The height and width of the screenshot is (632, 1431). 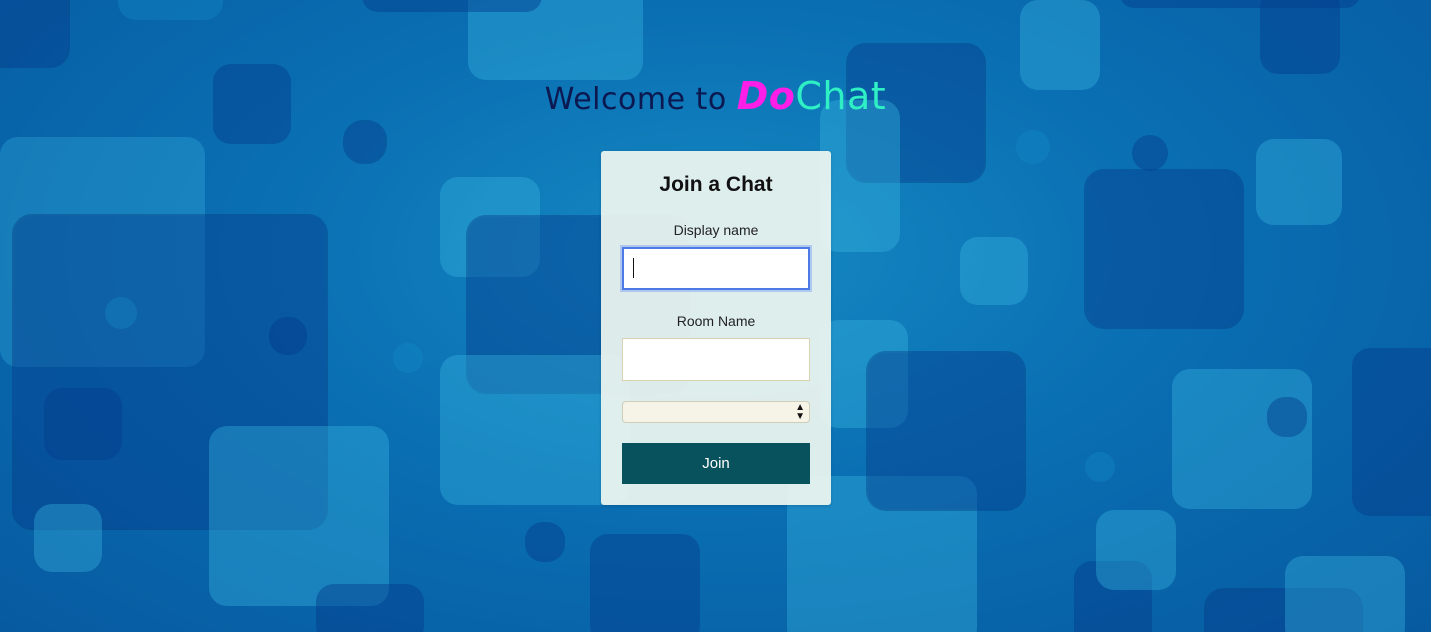 I want to click on brand-logo-do: Do, so click(x=766, y=96).